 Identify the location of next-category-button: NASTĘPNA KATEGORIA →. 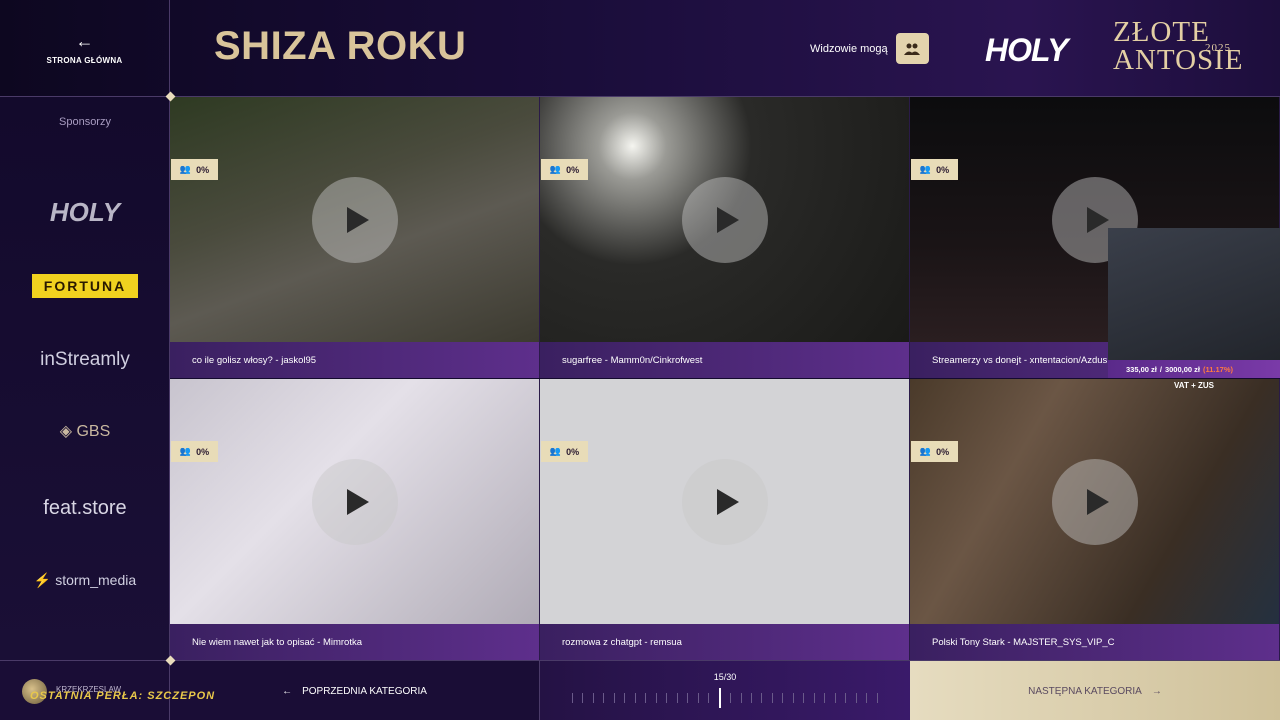
(1095, 690).